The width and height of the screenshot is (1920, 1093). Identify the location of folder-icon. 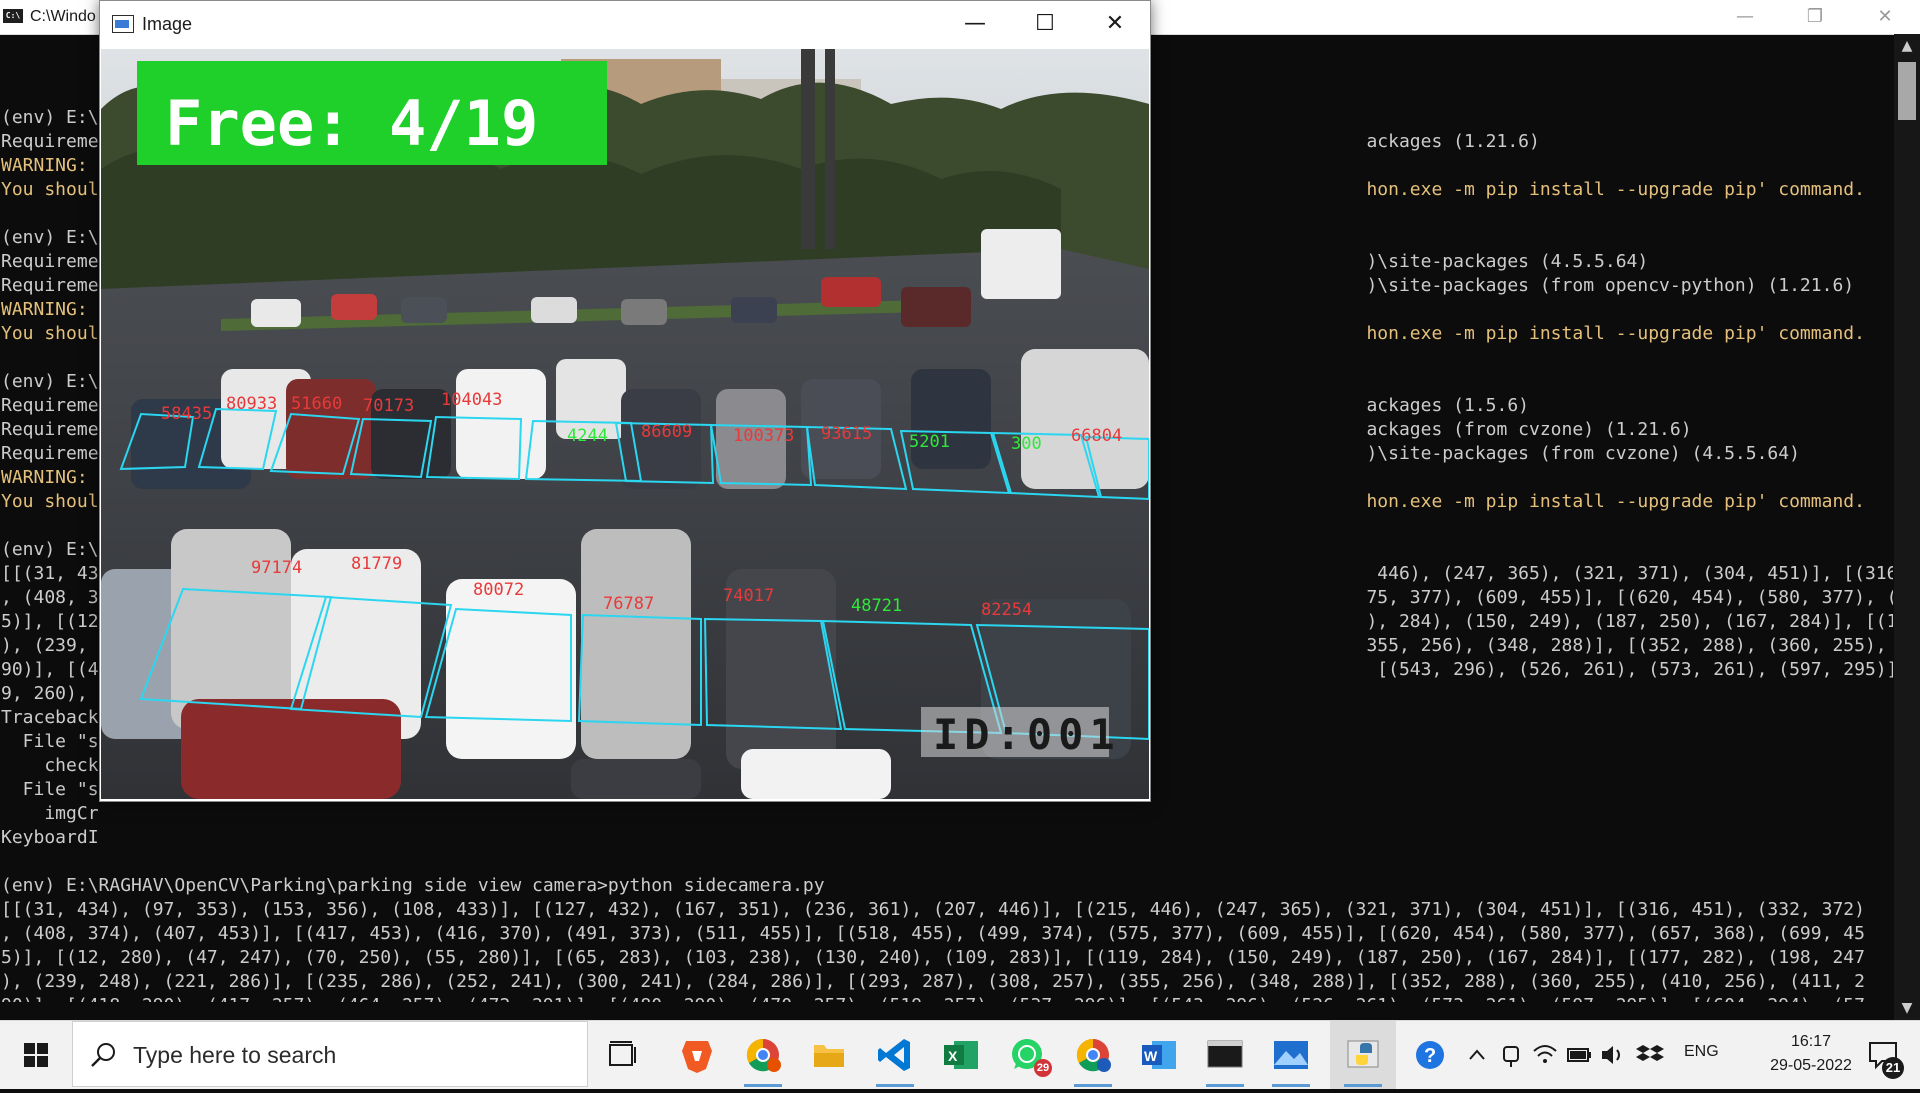
(829, 1056).